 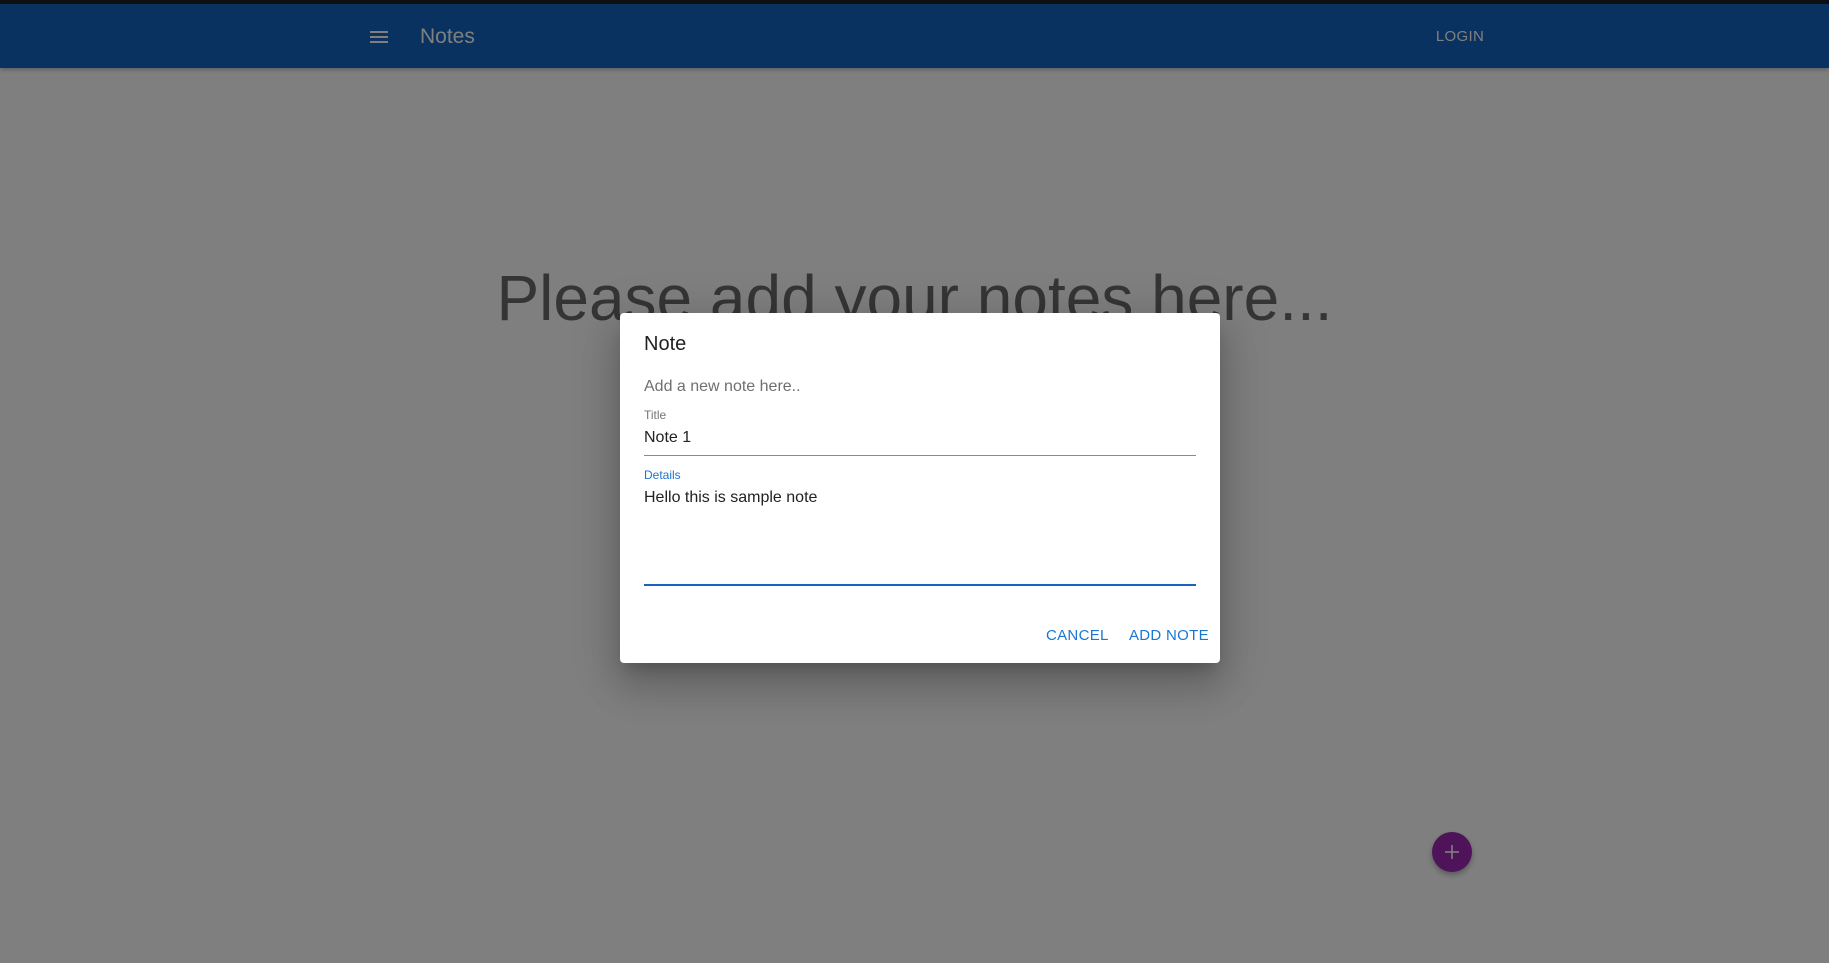 I want to click on dialog-title: Note, so click(x=665, y=344).